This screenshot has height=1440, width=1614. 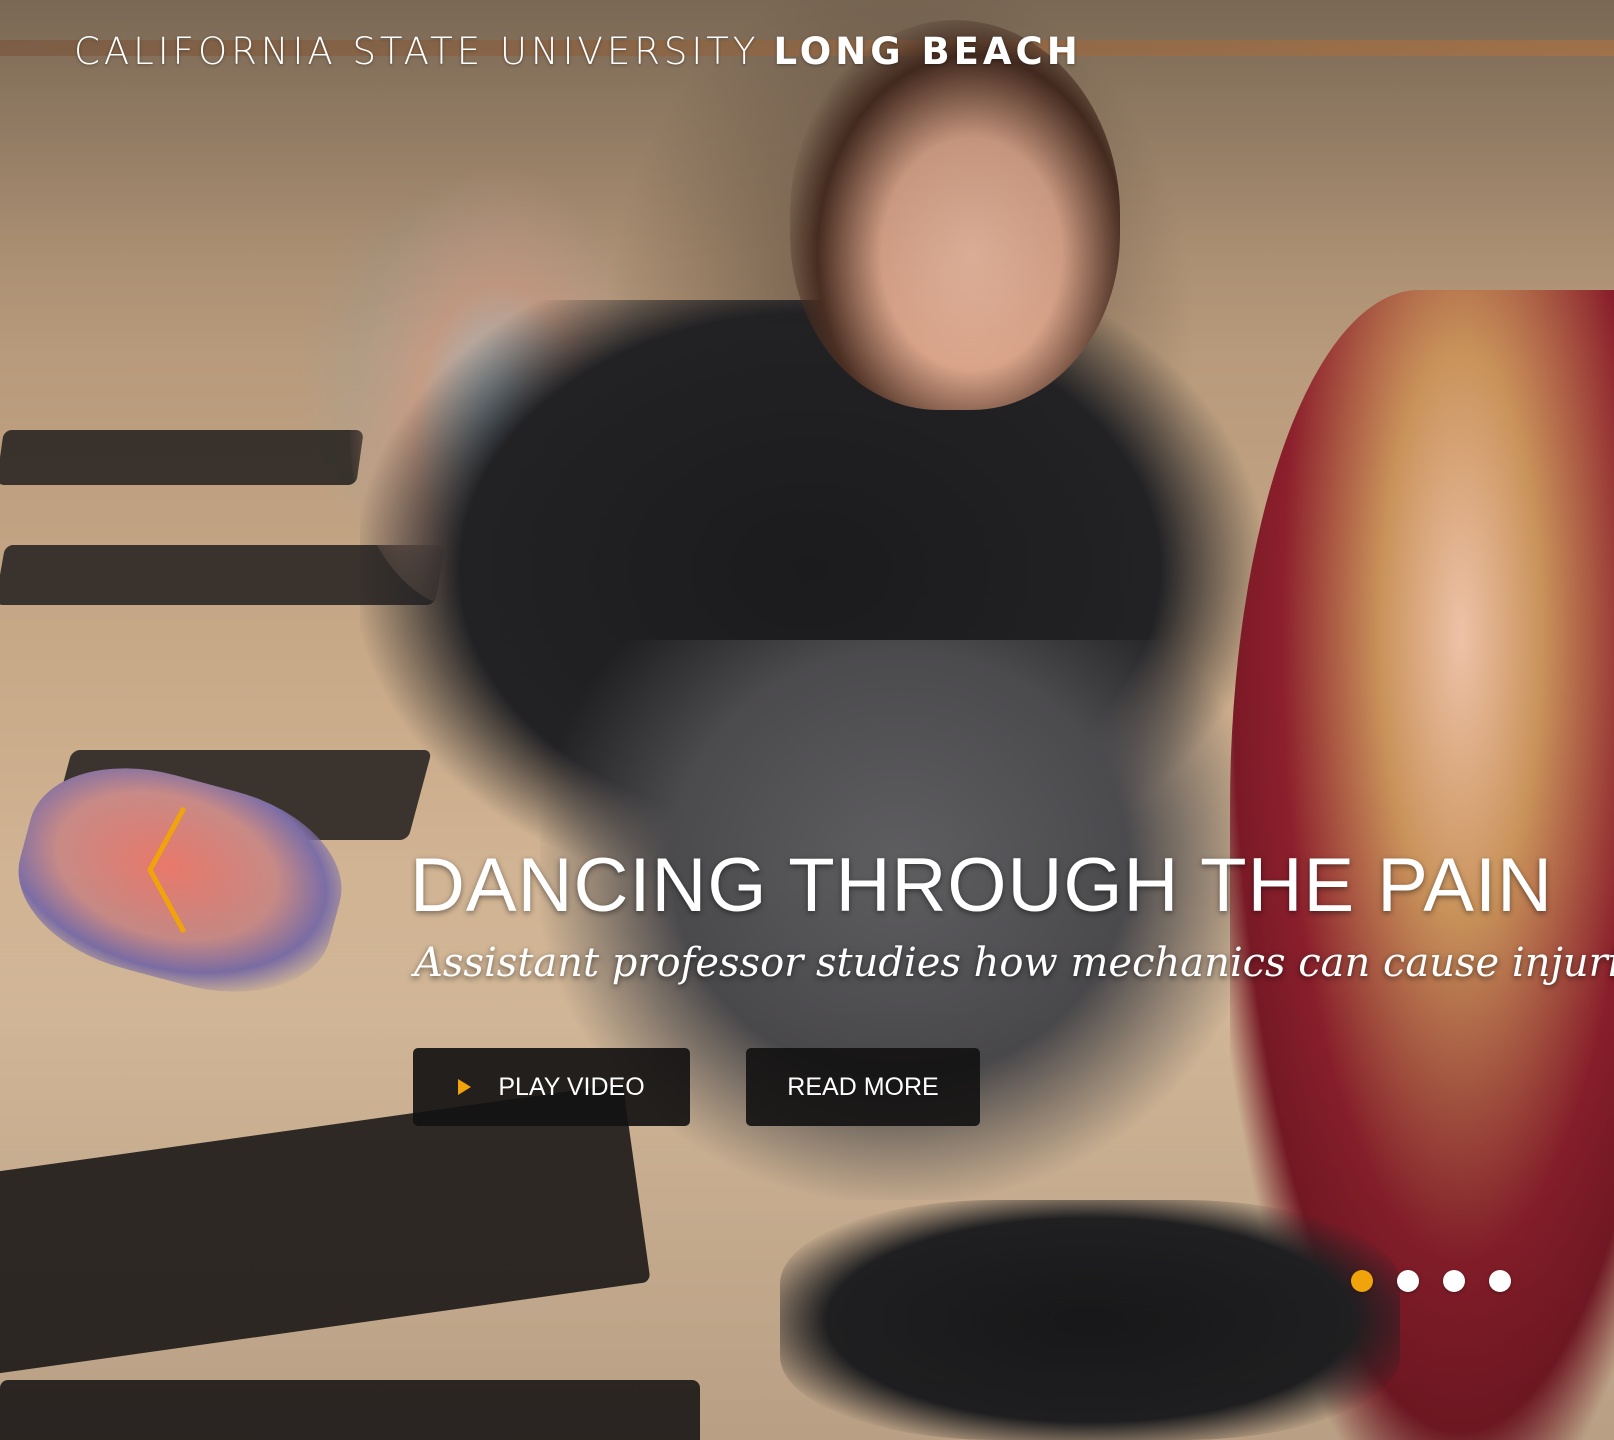 What do you see at coordinates (981, 885) in the screenshot?
I see `slide-headline: DANCING THROUGH THE PAIN` at bounding box center [981, 885].